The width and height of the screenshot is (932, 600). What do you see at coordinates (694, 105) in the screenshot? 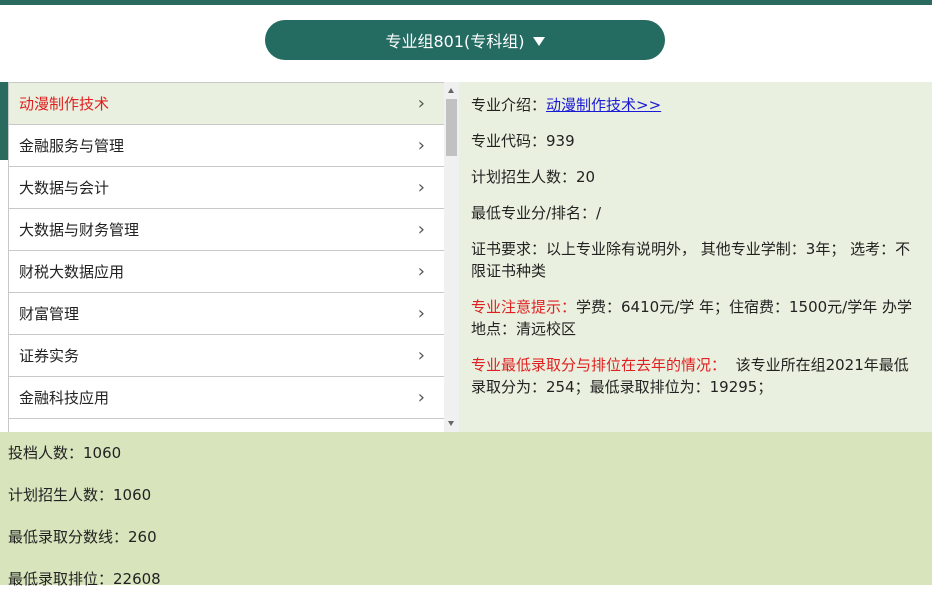
I see `intro-row: 专业介绍：动漫制作技术>>` at bounding box center [694, 105].